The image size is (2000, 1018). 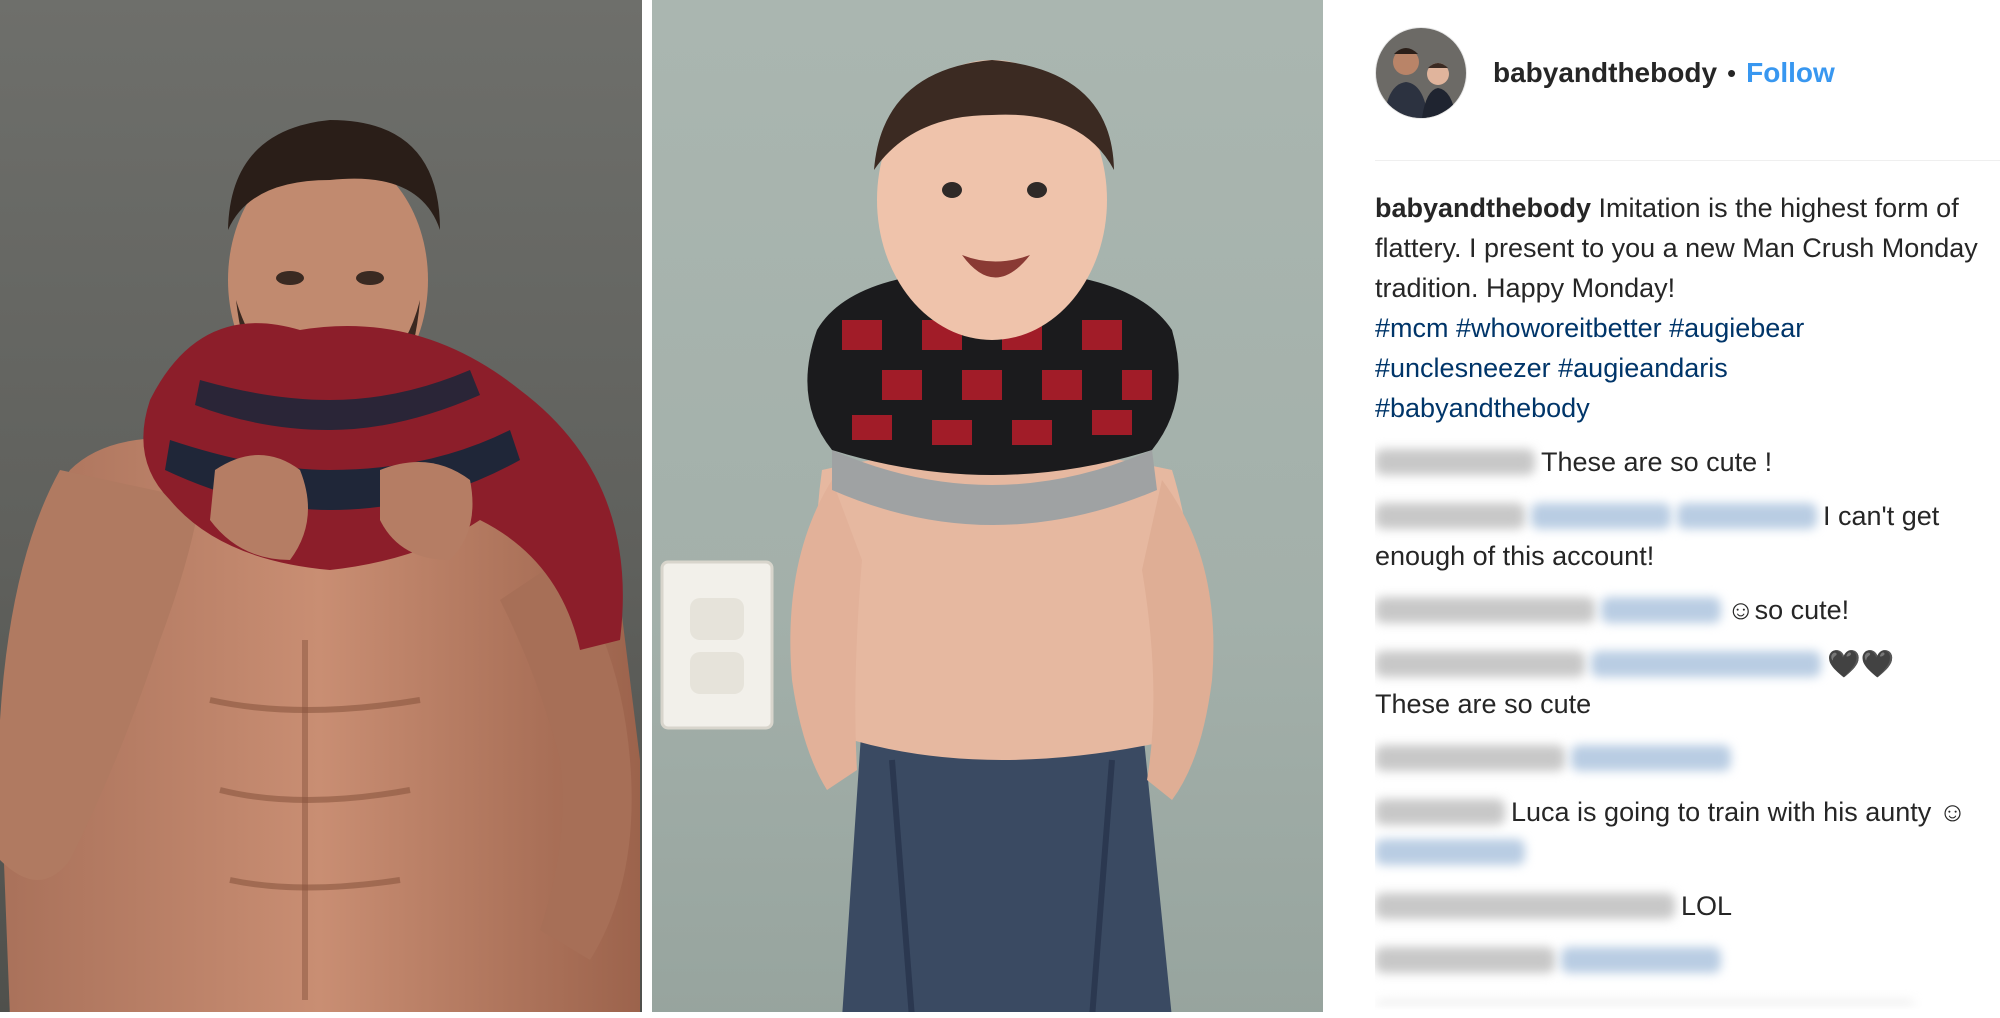 I want to click on hashtag-link: #babyandthebody, so click(x=1482, y=408).